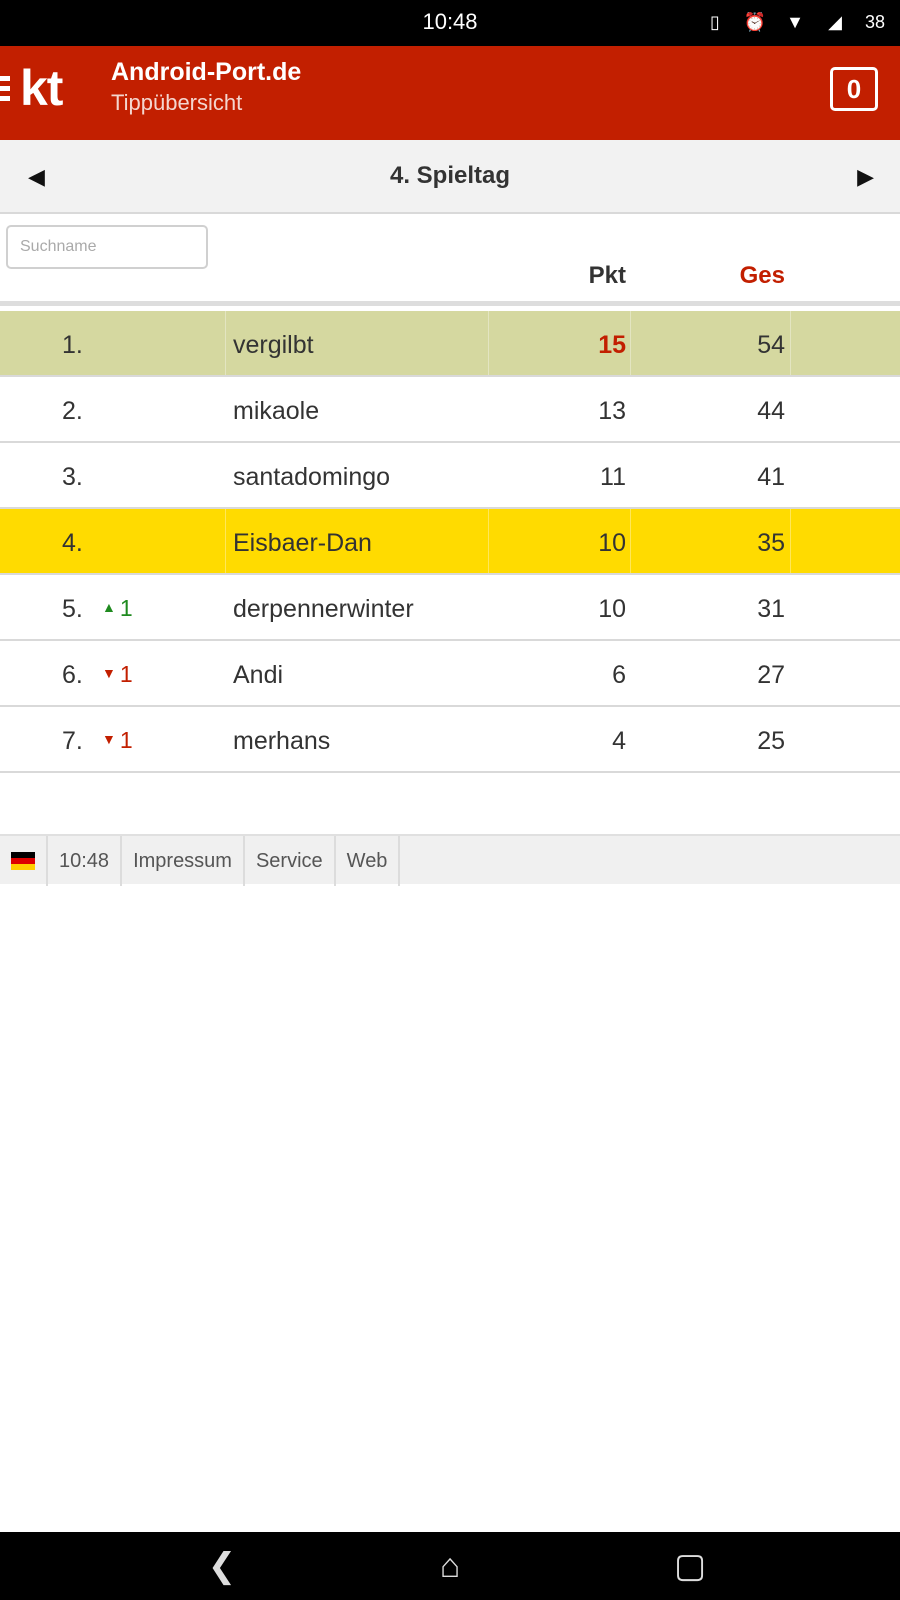 The height and width of the screenshot is (1600, 900). Describe the element at coordinates (368, 861) in the screenshot. I see `footer-link-web: Web` at that location.